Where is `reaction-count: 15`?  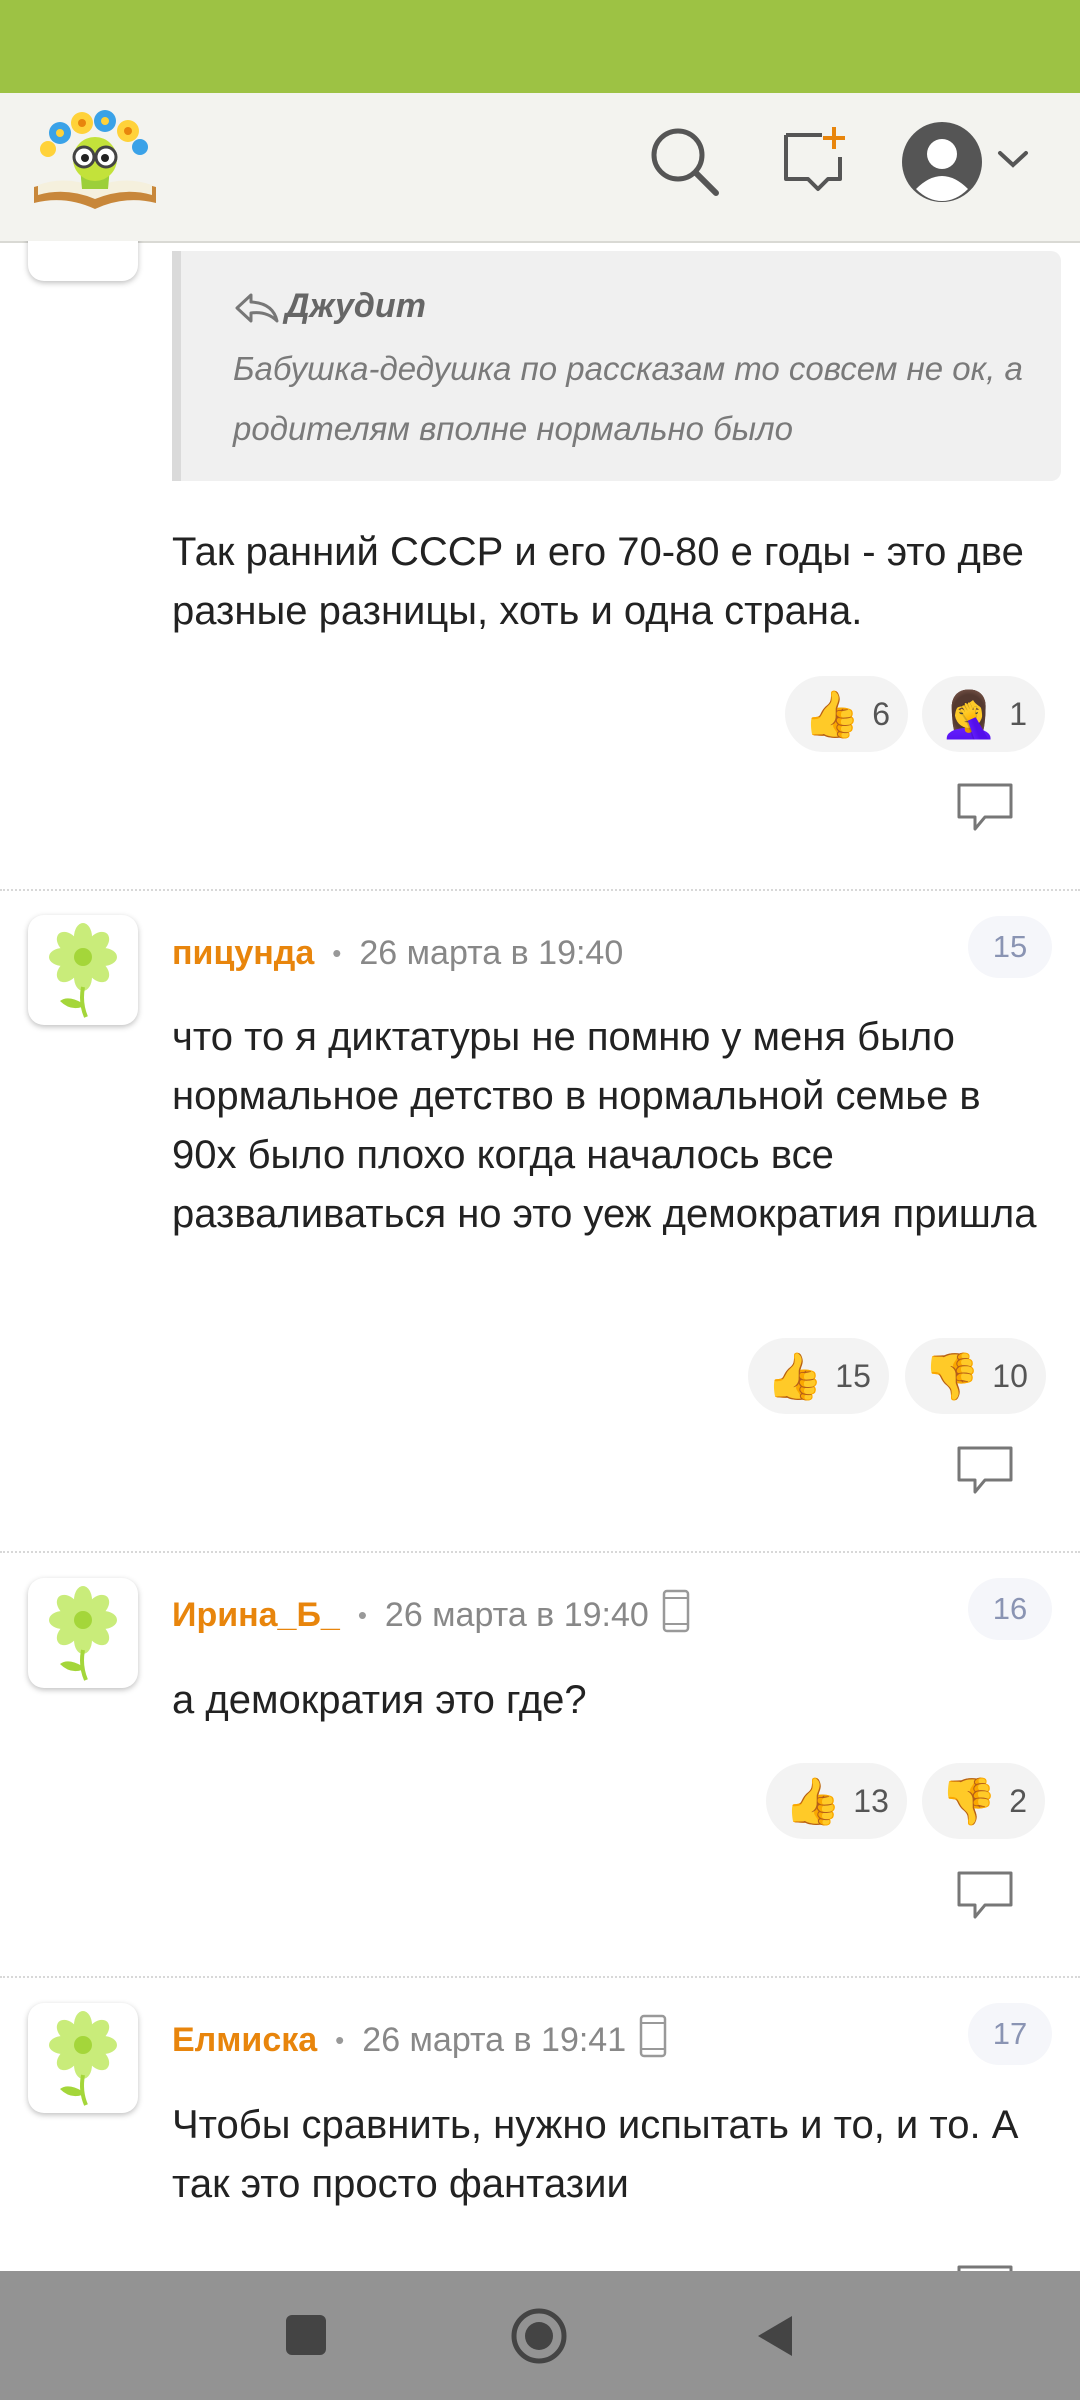
reaction-count: 15 is located at coordinates (853, 1375).